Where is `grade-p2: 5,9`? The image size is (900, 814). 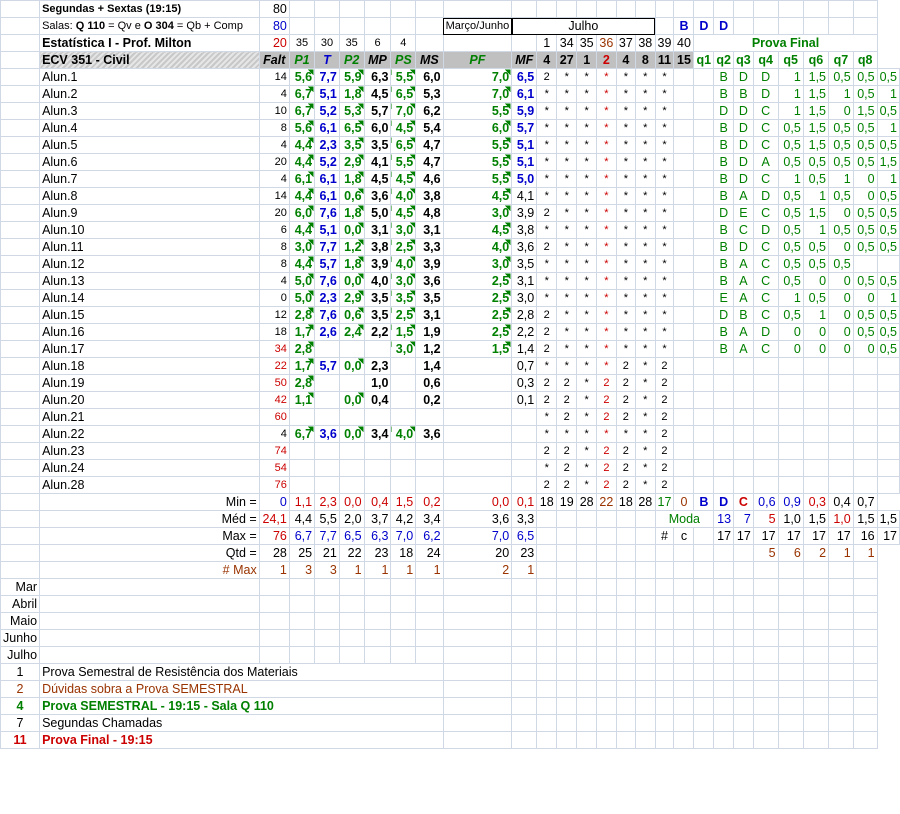
grade-p2: 5,9 is located at coordinates (351, 77).